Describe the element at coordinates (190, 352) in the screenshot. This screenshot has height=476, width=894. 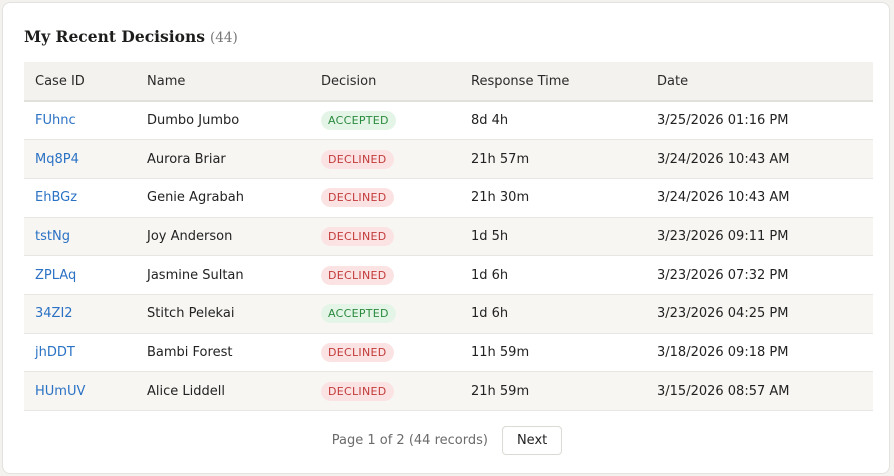
I see `name-cell: Bambi Forest` at that location.